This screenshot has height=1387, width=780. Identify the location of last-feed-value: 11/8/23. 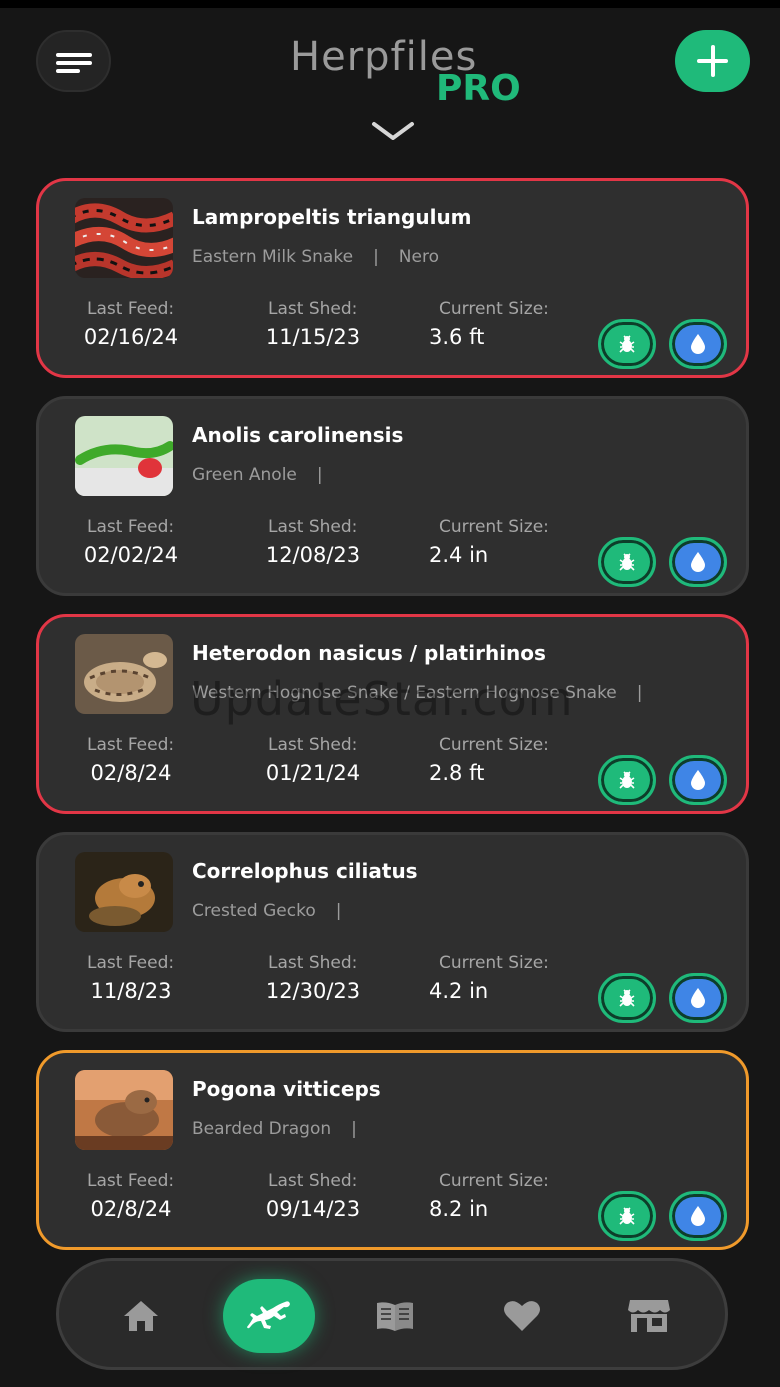
(131, 991).